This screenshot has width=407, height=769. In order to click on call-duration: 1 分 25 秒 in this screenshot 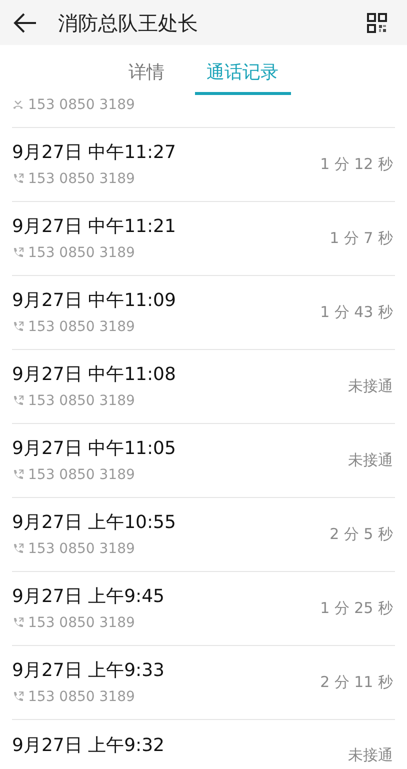, I will do `click(356, 609)`.